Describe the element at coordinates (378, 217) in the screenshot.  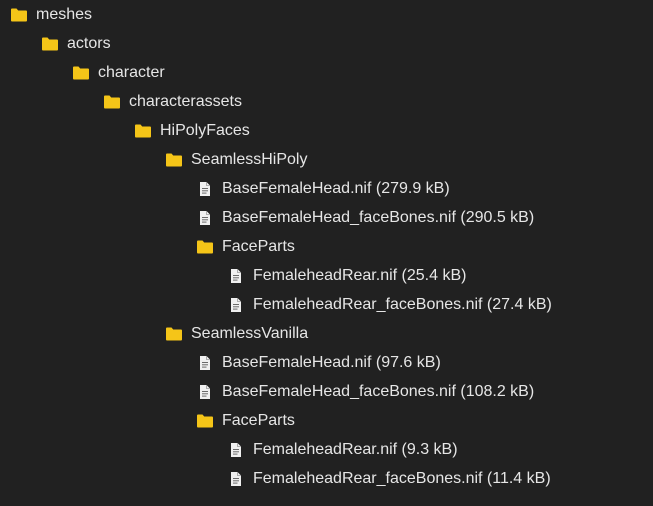
I see `tree-item-label: BaseFemaleHead_faceBones.nif (290.5 kB)` at that location.